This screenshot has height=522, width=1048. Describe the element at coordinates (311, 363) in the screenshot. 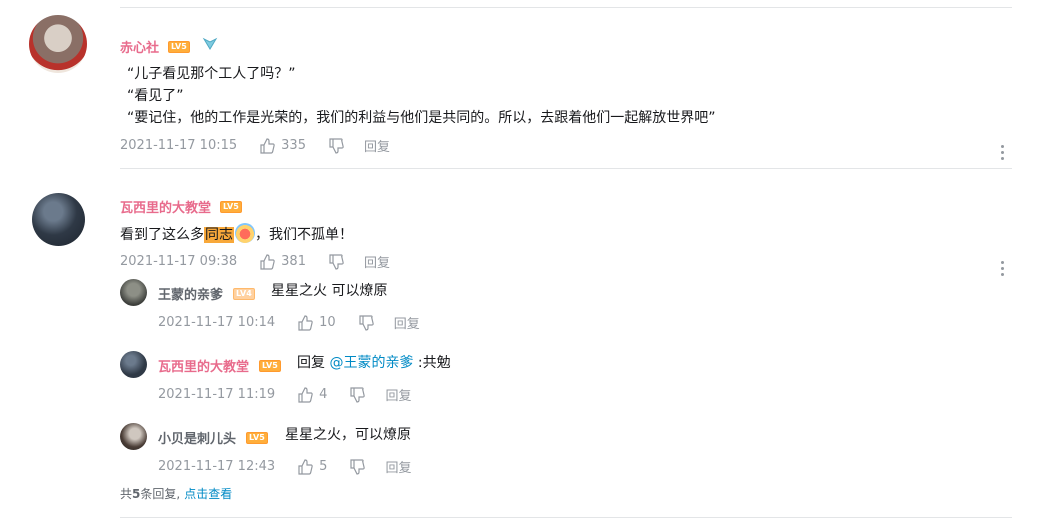

I see `reply-prefix: 回复` at that location.